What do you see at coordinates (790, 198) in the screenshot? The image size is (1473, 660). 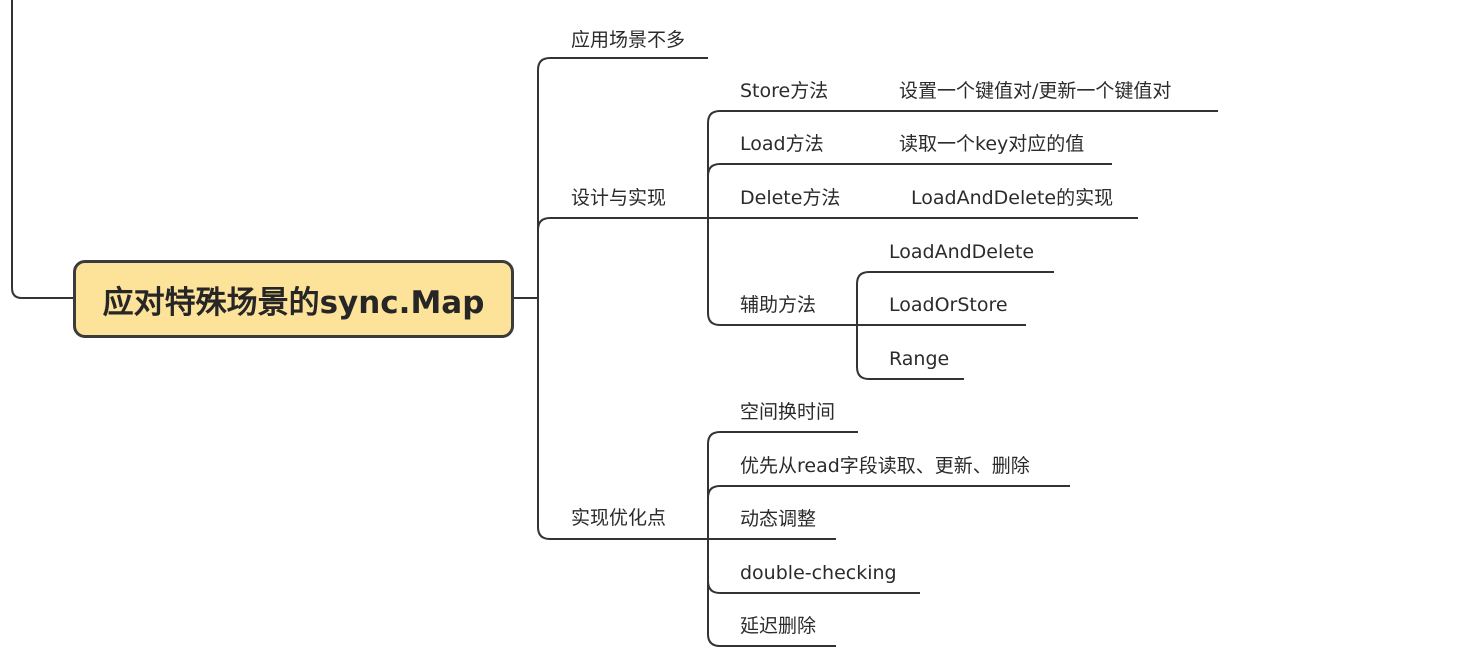 I see `node-delete: Delete方法` at bounding box center [790, 198].